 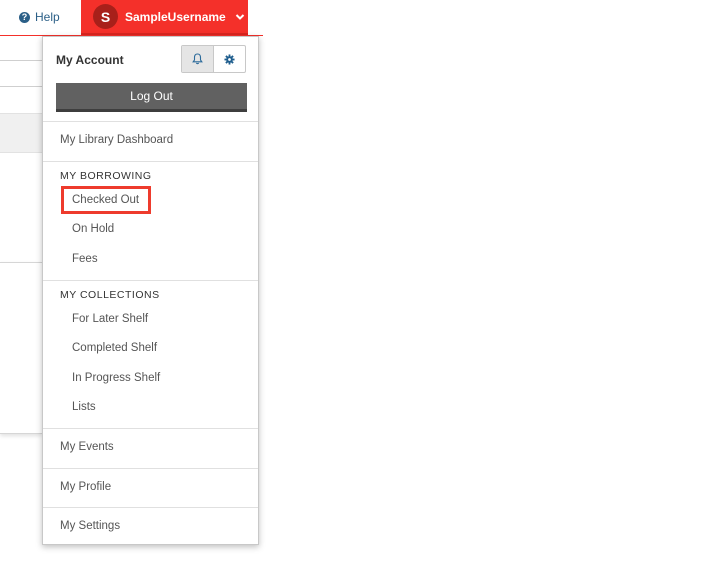 I want to click on notifications-button, so click(x=198, y=59).